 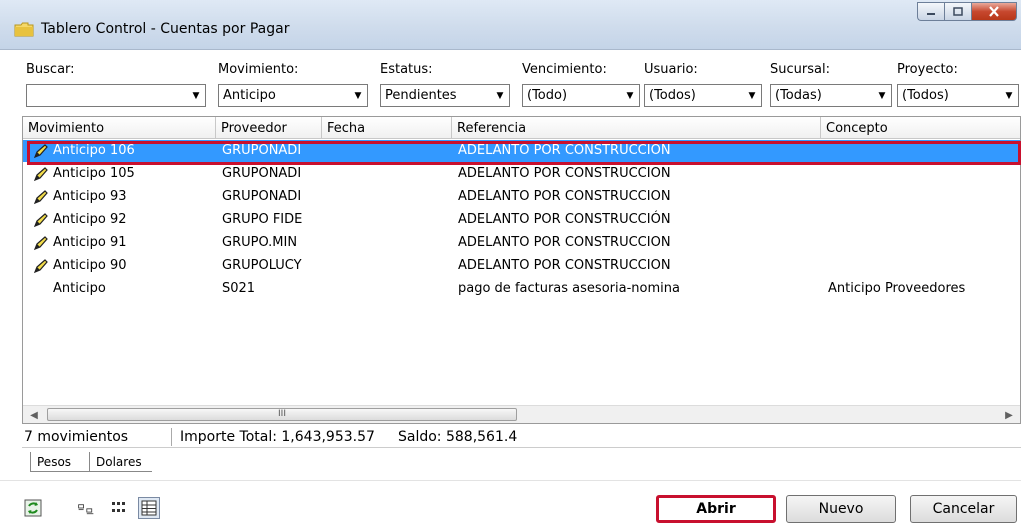 What do you see at coordinates (671, 69) in the screenshot?
I see `usuario-label: Usuario:` at bounding box center [671, 69].